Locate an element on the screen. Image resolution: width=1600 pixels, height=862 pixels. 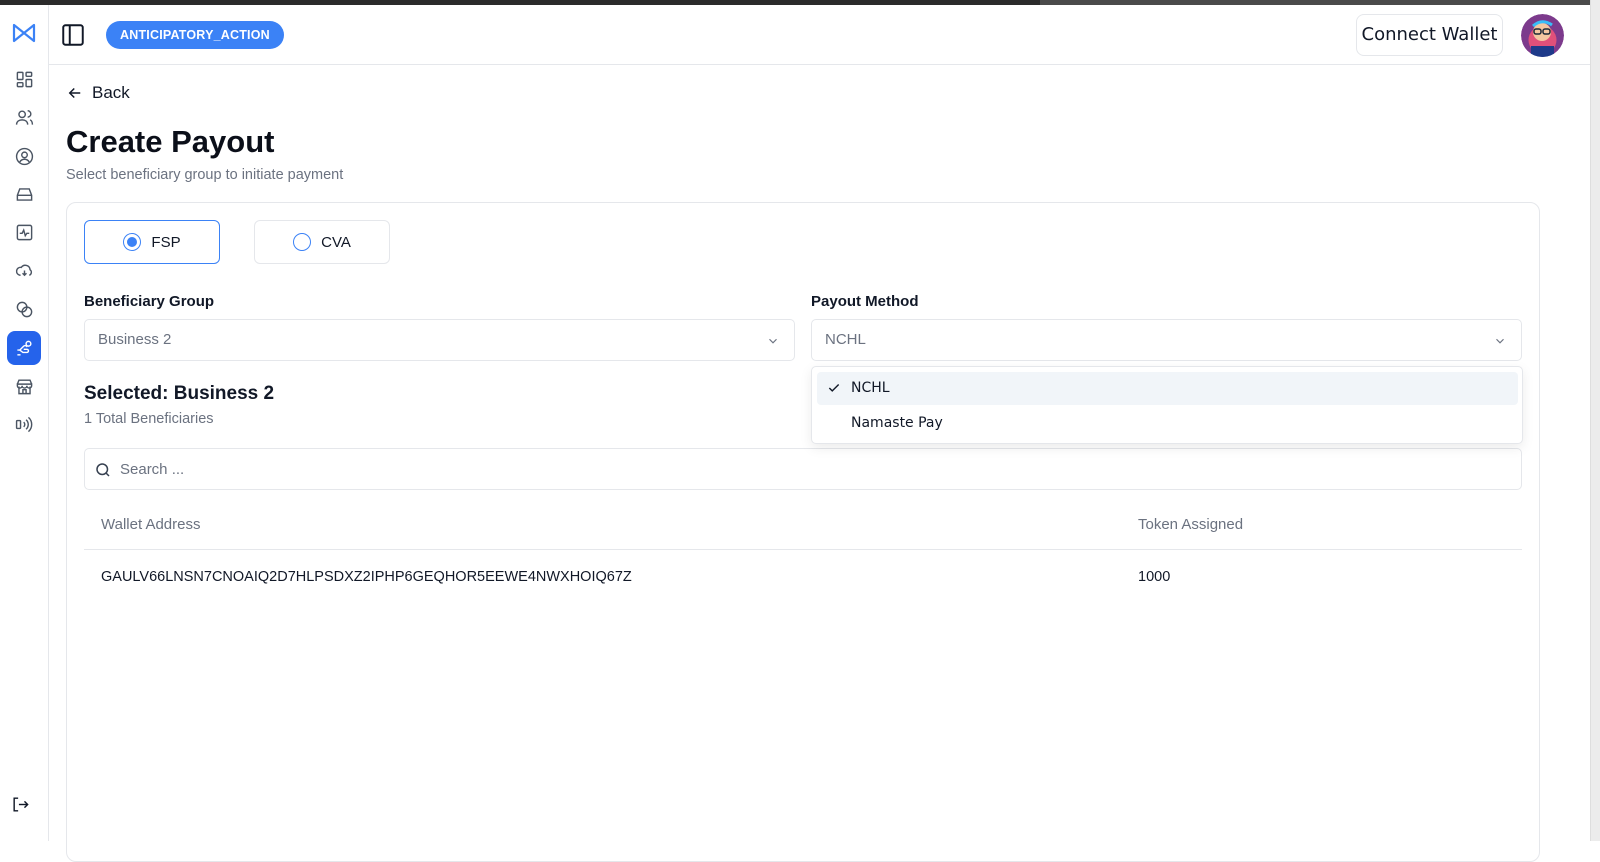
users-icon is located at coordinates (24, 117).